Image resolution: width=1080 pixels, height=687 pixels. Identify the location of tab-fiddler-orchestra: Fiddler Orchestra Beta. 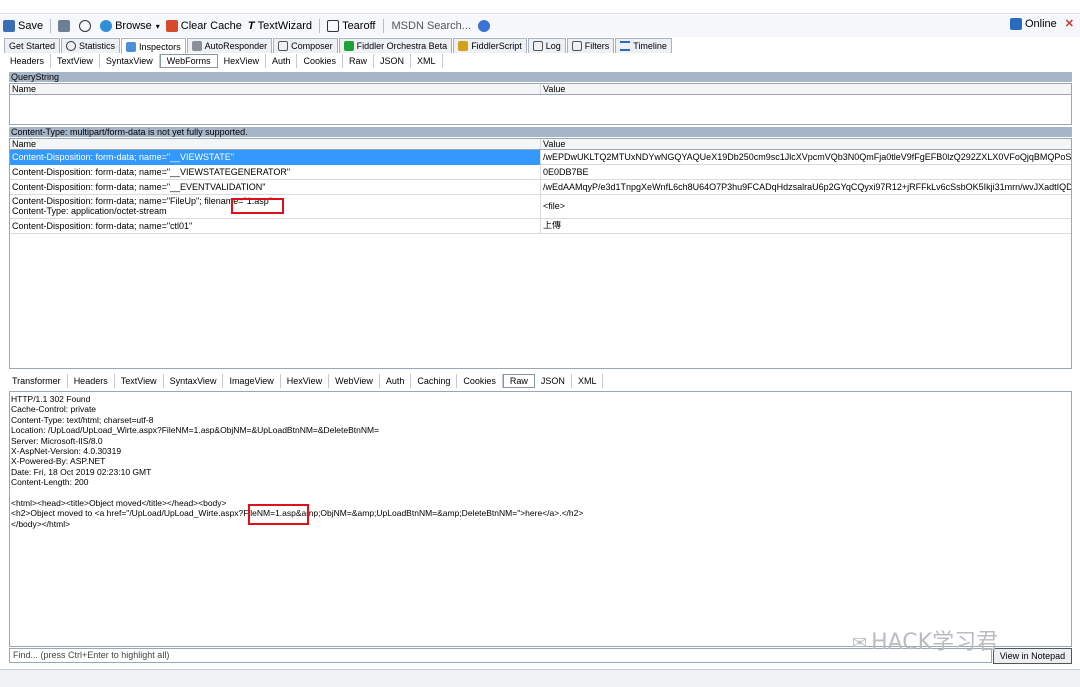
(395, 45).